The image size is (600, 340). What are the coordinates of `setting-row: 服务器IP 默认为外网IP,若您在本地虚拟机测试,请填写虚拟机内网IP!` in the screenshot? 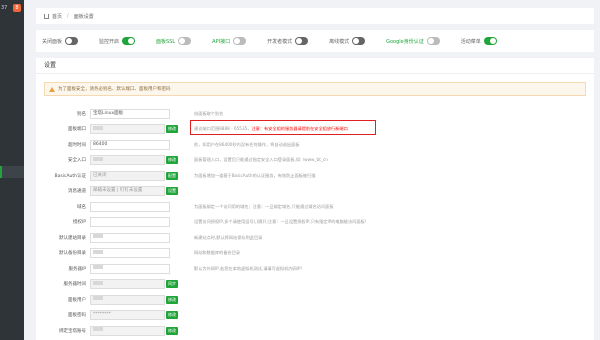 It's located at (315, 269).